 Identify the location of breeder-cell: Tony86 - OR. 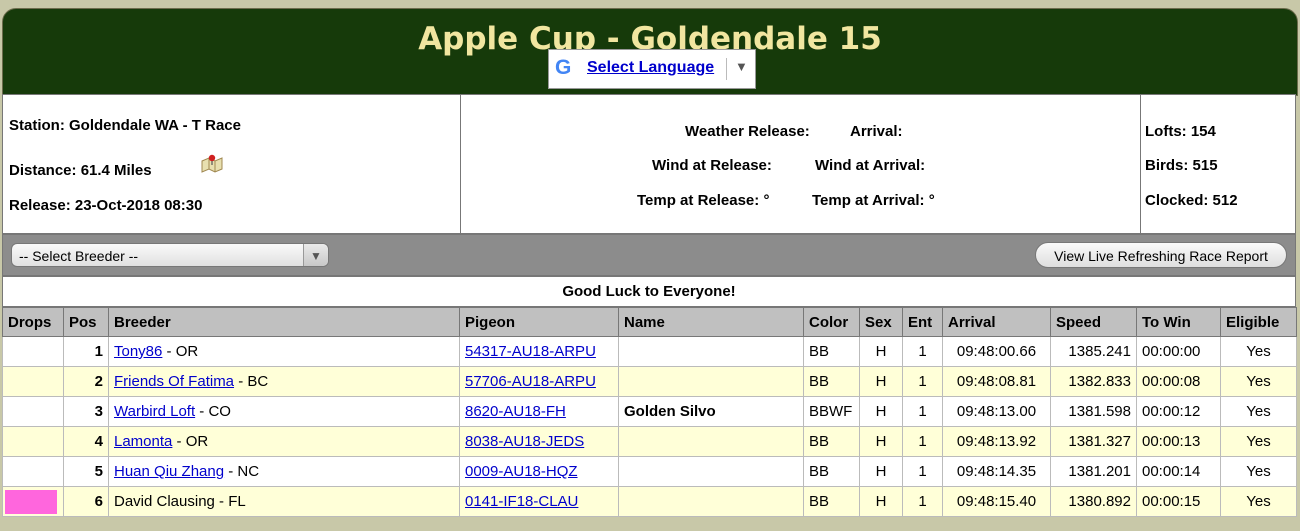
(284, 351).